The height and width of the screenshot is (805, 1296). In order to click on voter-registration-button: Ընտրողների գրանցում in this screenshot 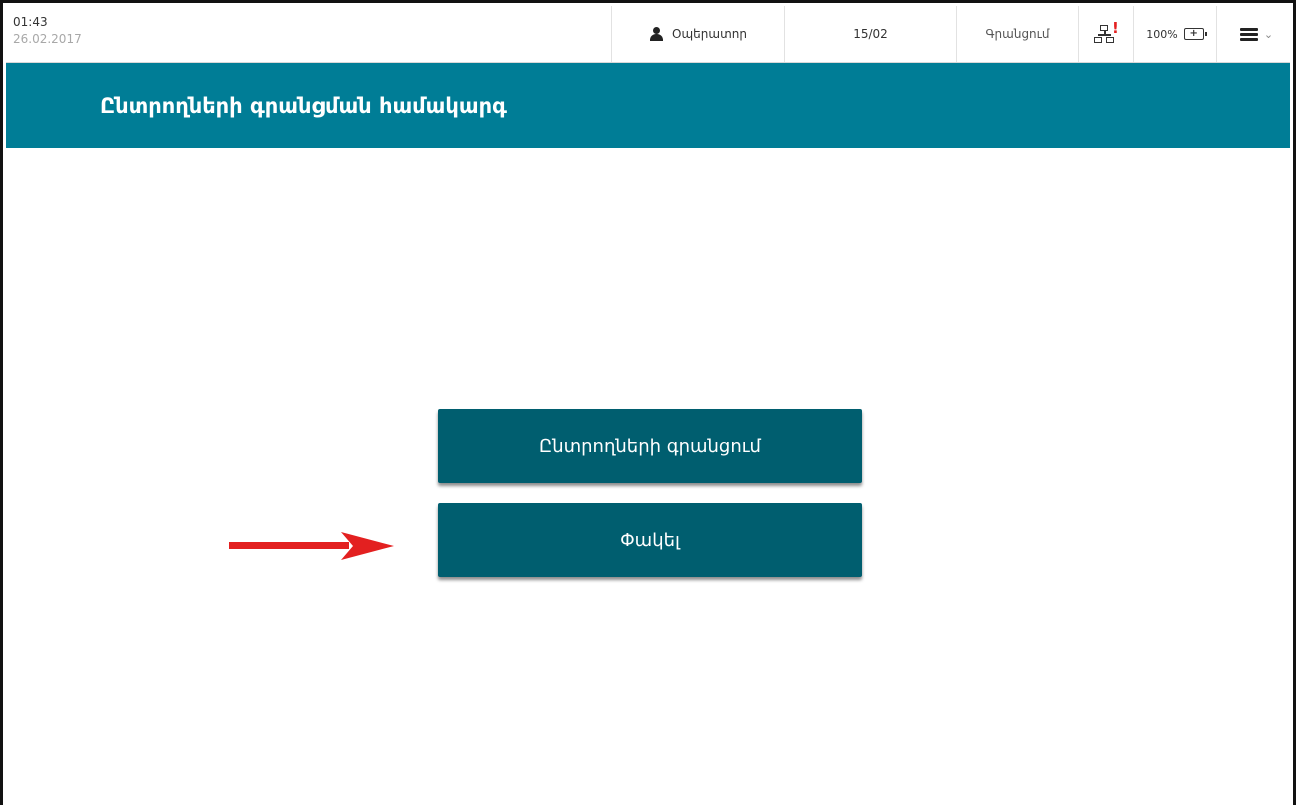, I will do `click(650, 446)`.